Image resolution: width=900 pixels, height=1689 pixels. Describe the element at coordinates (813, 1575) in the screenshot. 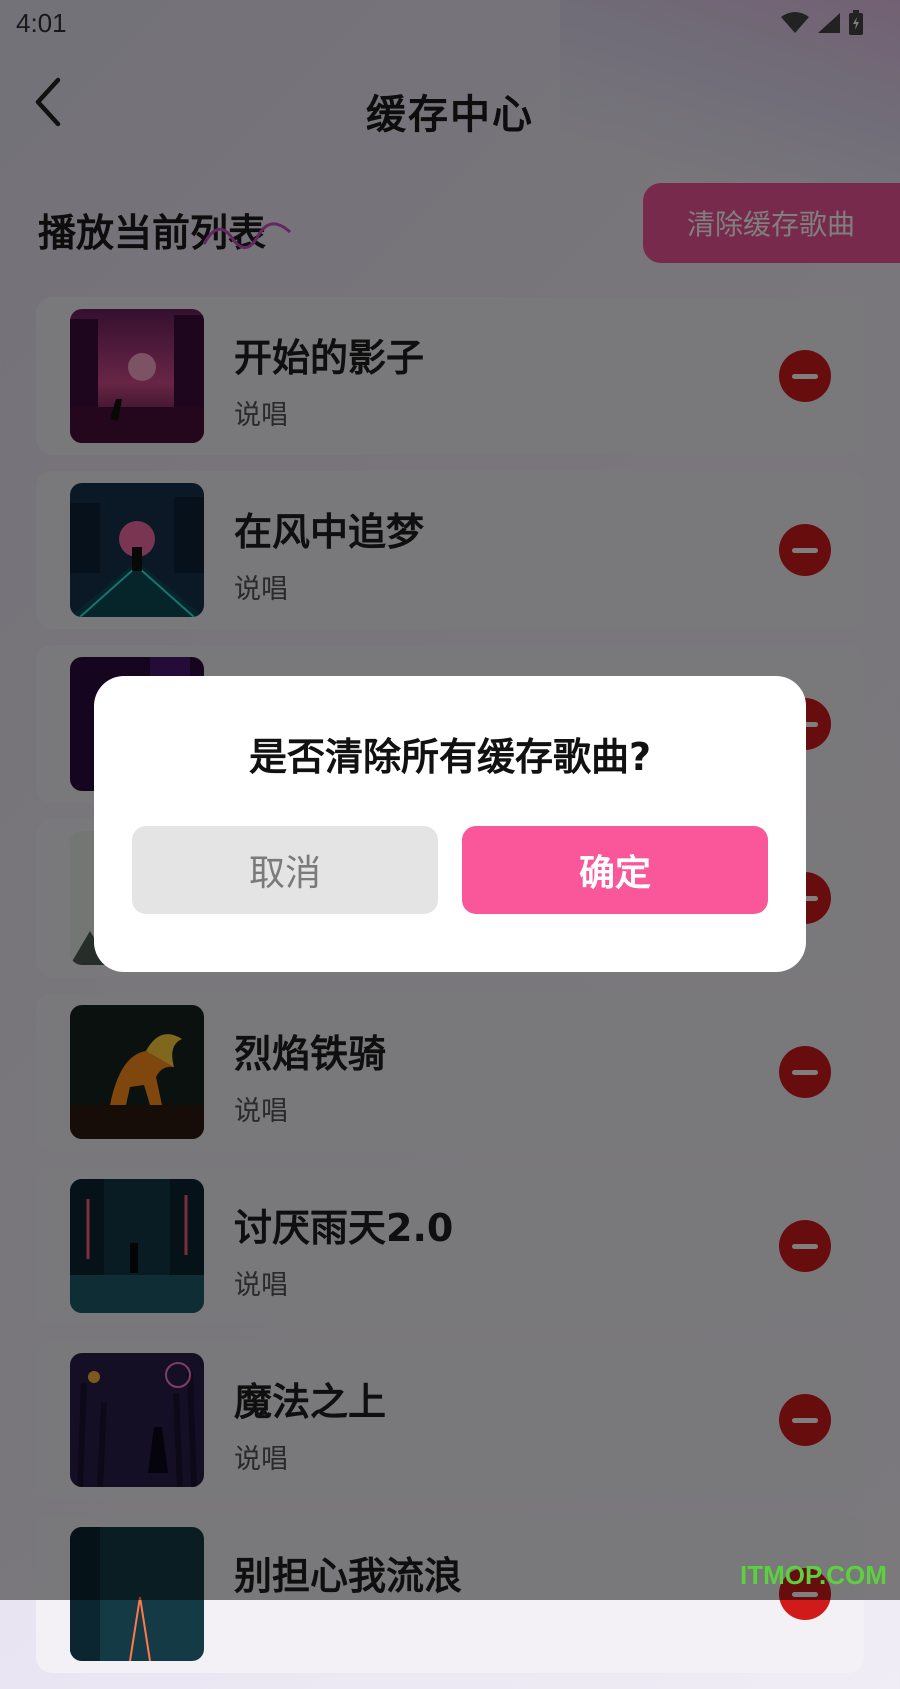

I see `watermark: ITMOP.COM` at that location.